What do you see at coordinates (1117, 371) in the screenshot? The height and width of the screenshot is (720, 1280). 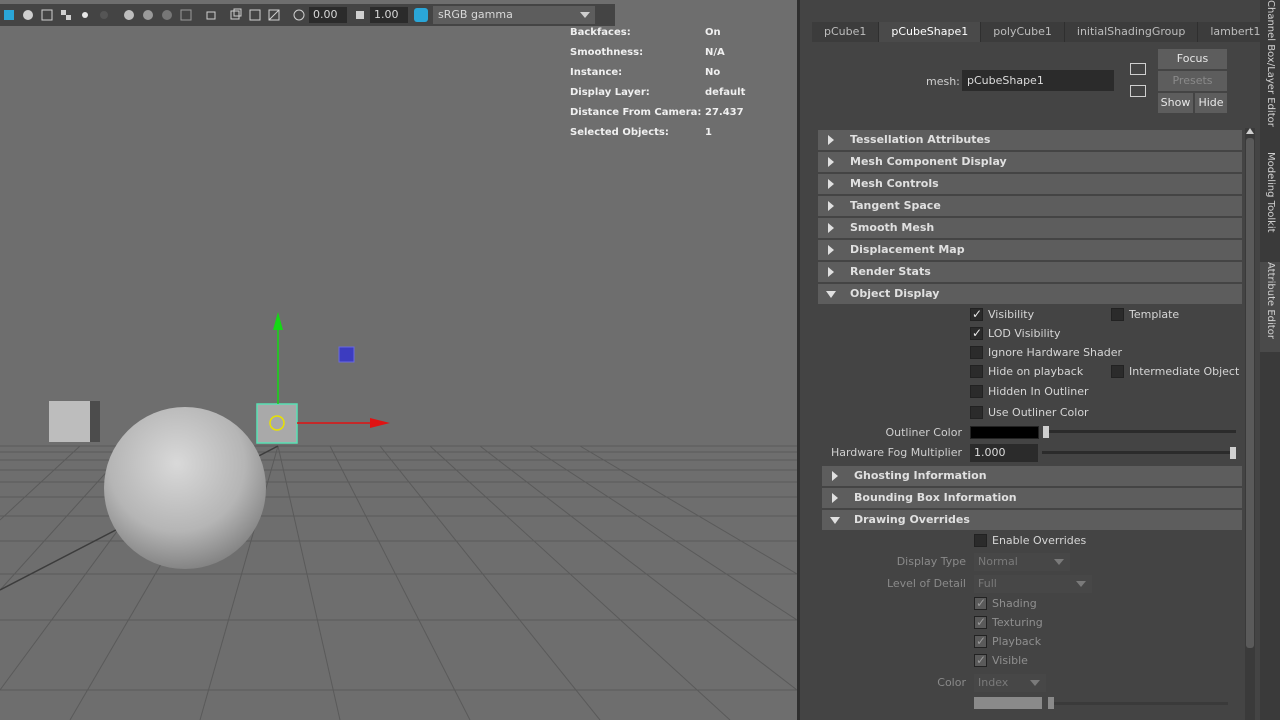 I see `intermediate-object-checkbox` at bounding box center [1117, 371].